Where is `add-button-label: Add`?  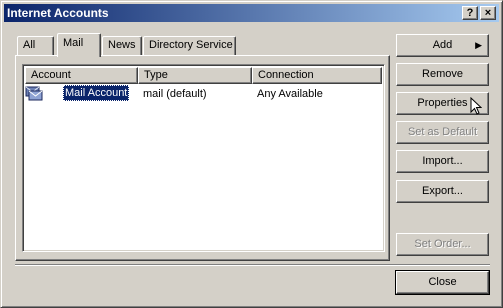 add-button-label: Add is located at coordinates (442, 45).